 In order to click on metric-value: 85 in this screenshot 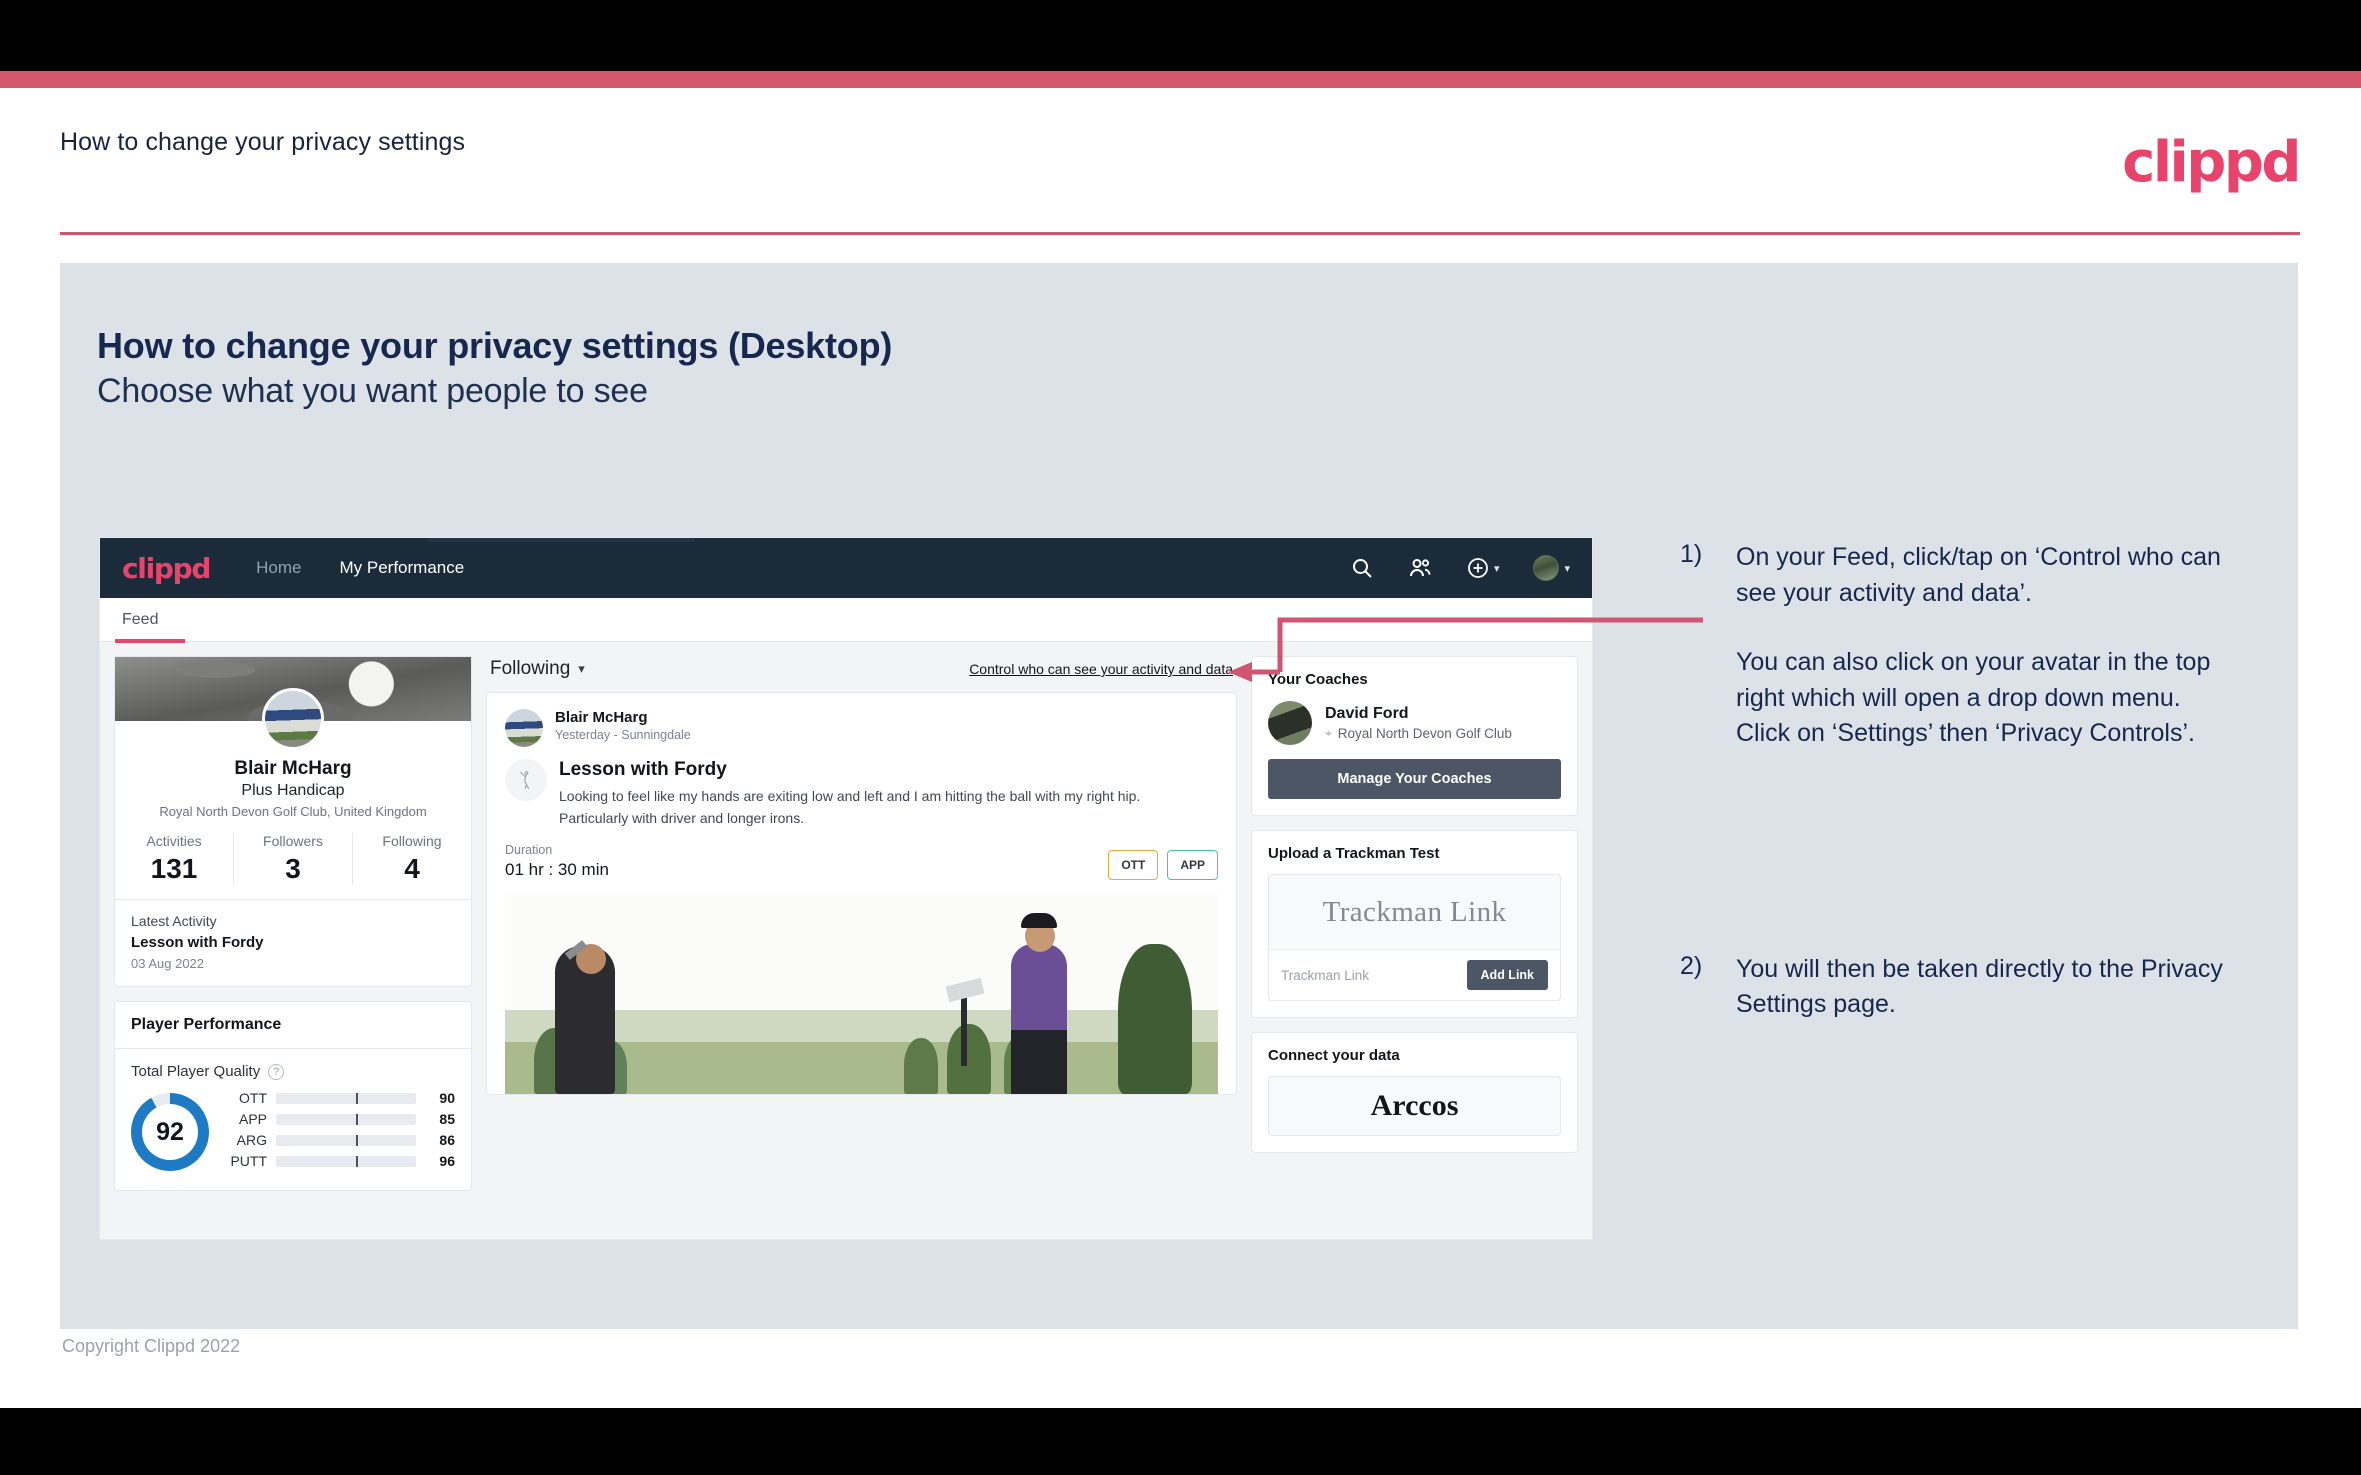, I will do `click(447, 1119)`.